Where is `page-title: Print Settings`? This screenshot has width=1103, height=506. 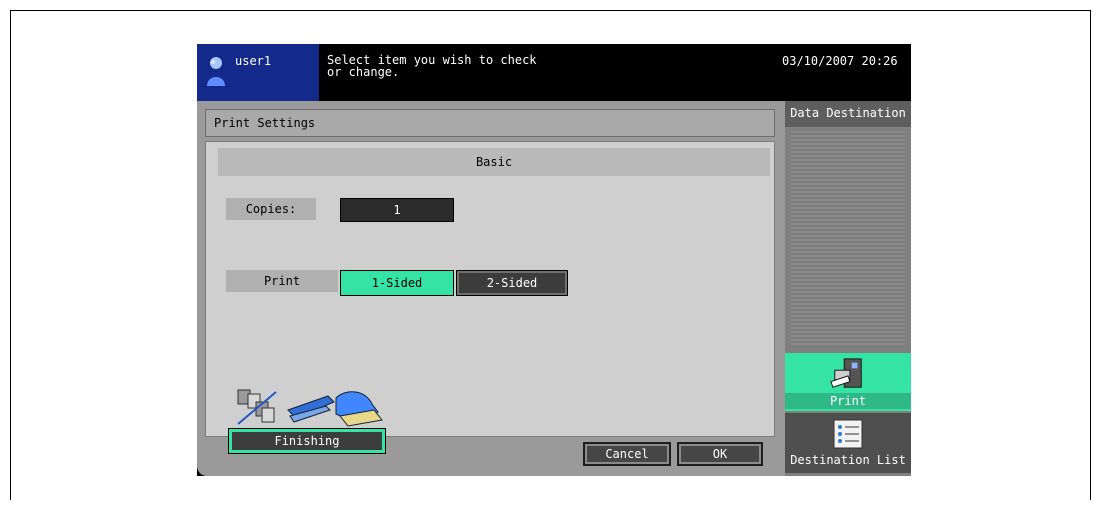 page-title: Print Settings is located at coordinates (265, 123).